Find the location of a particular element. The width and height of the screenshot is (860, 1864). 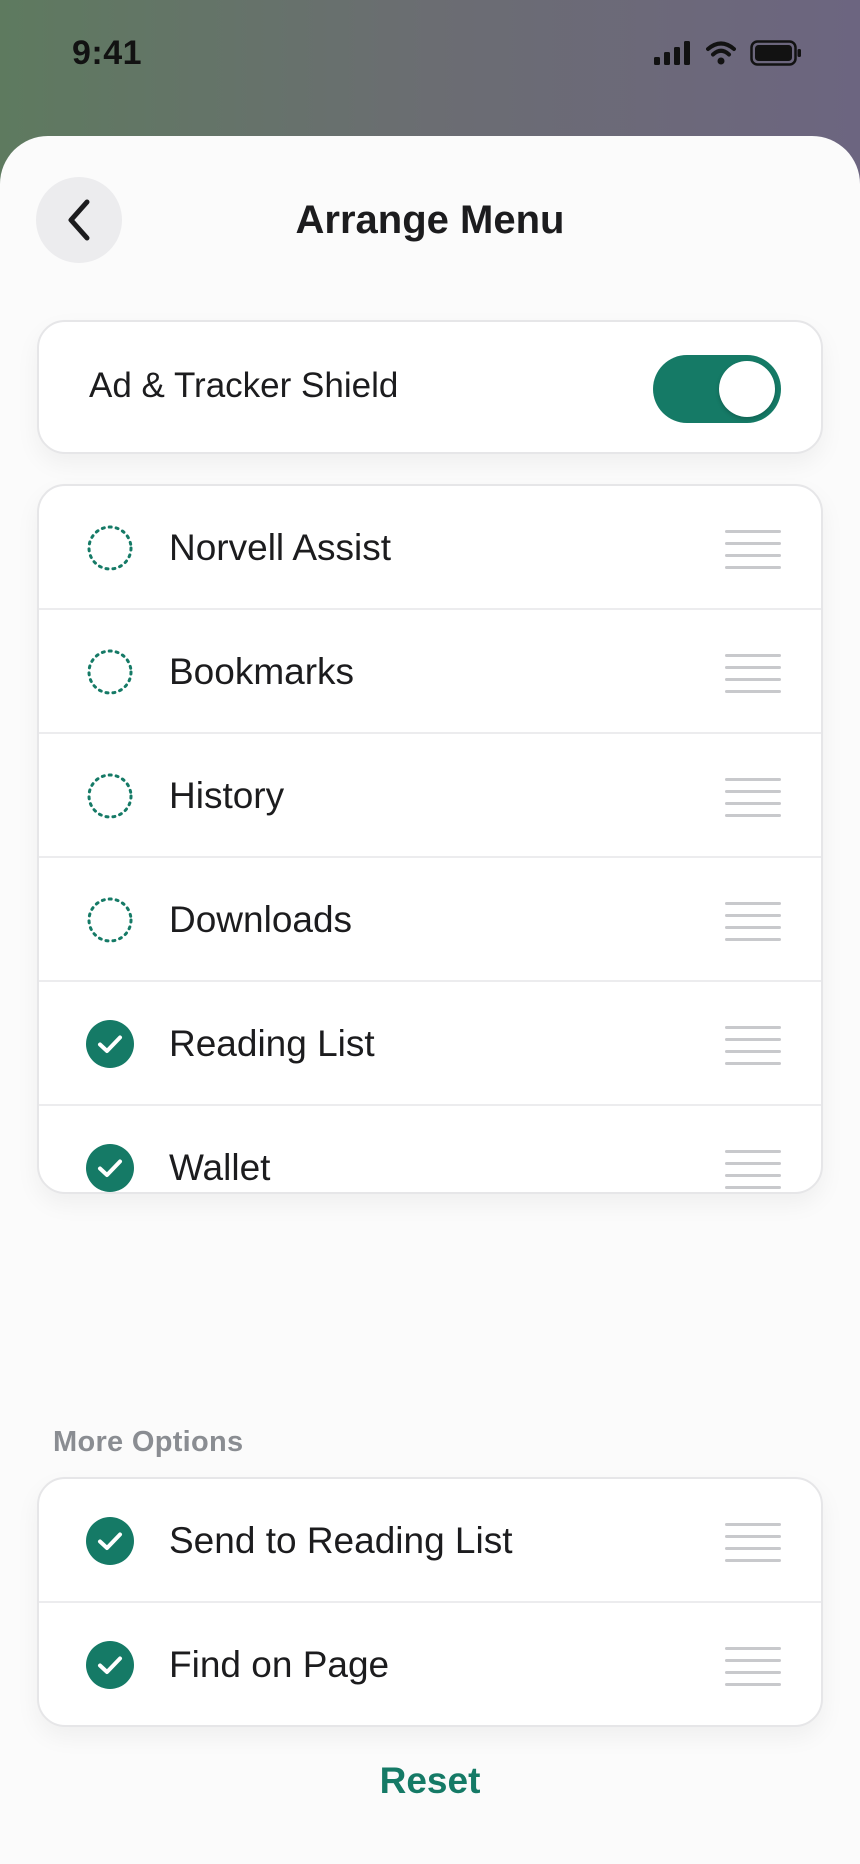

list-item-label: Wallet is located at coordinates (220, 1167).